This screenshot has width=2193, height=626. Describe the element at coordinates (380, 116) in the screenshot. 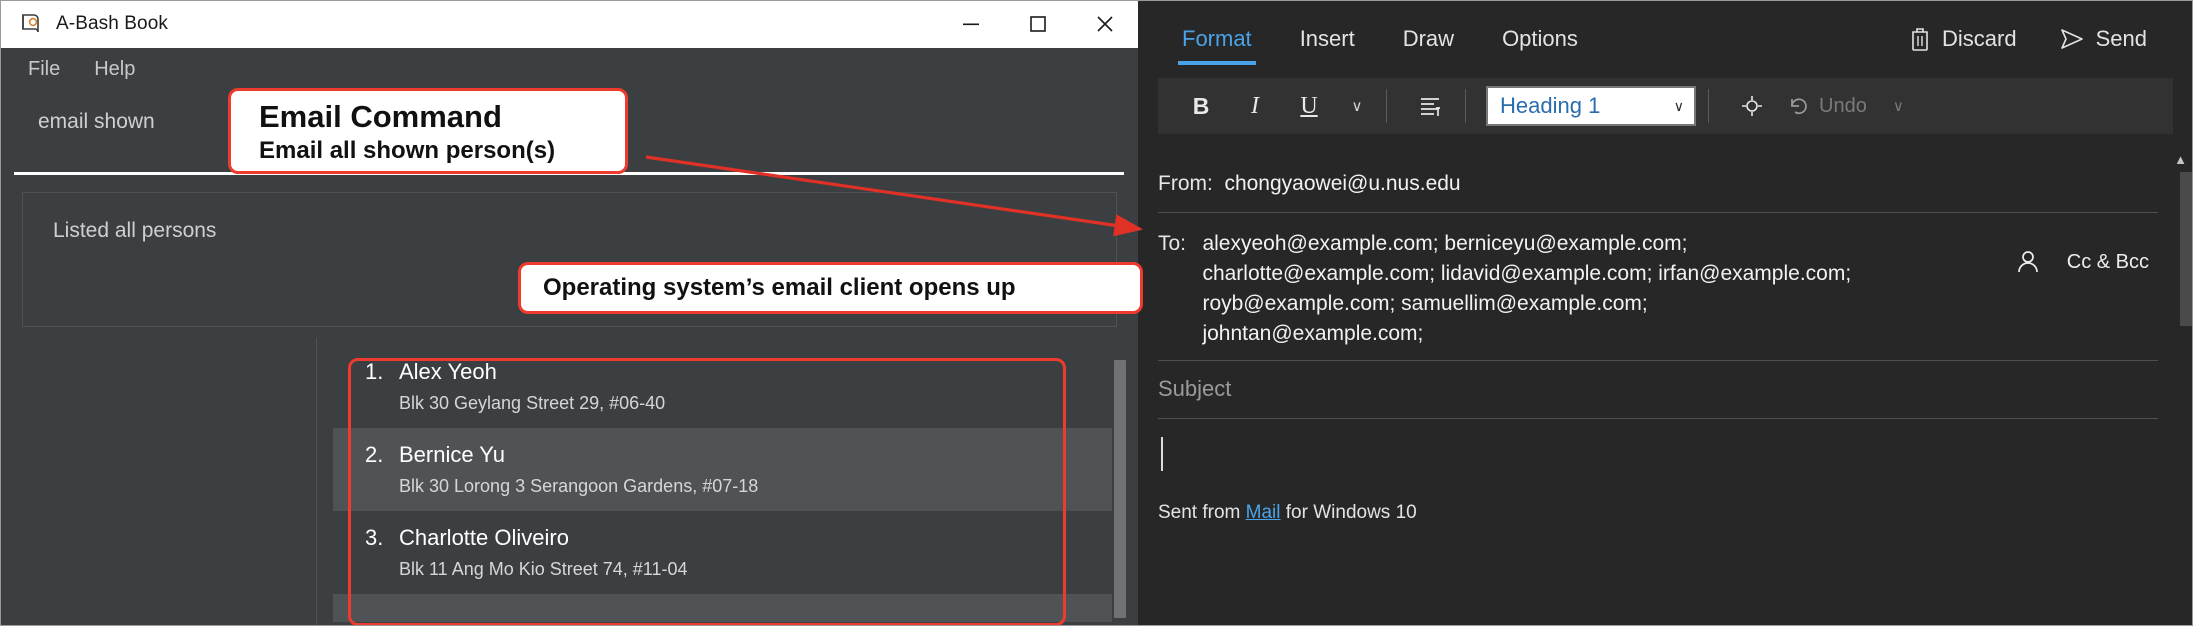

I see `annotation-title: Email Command` at that location.